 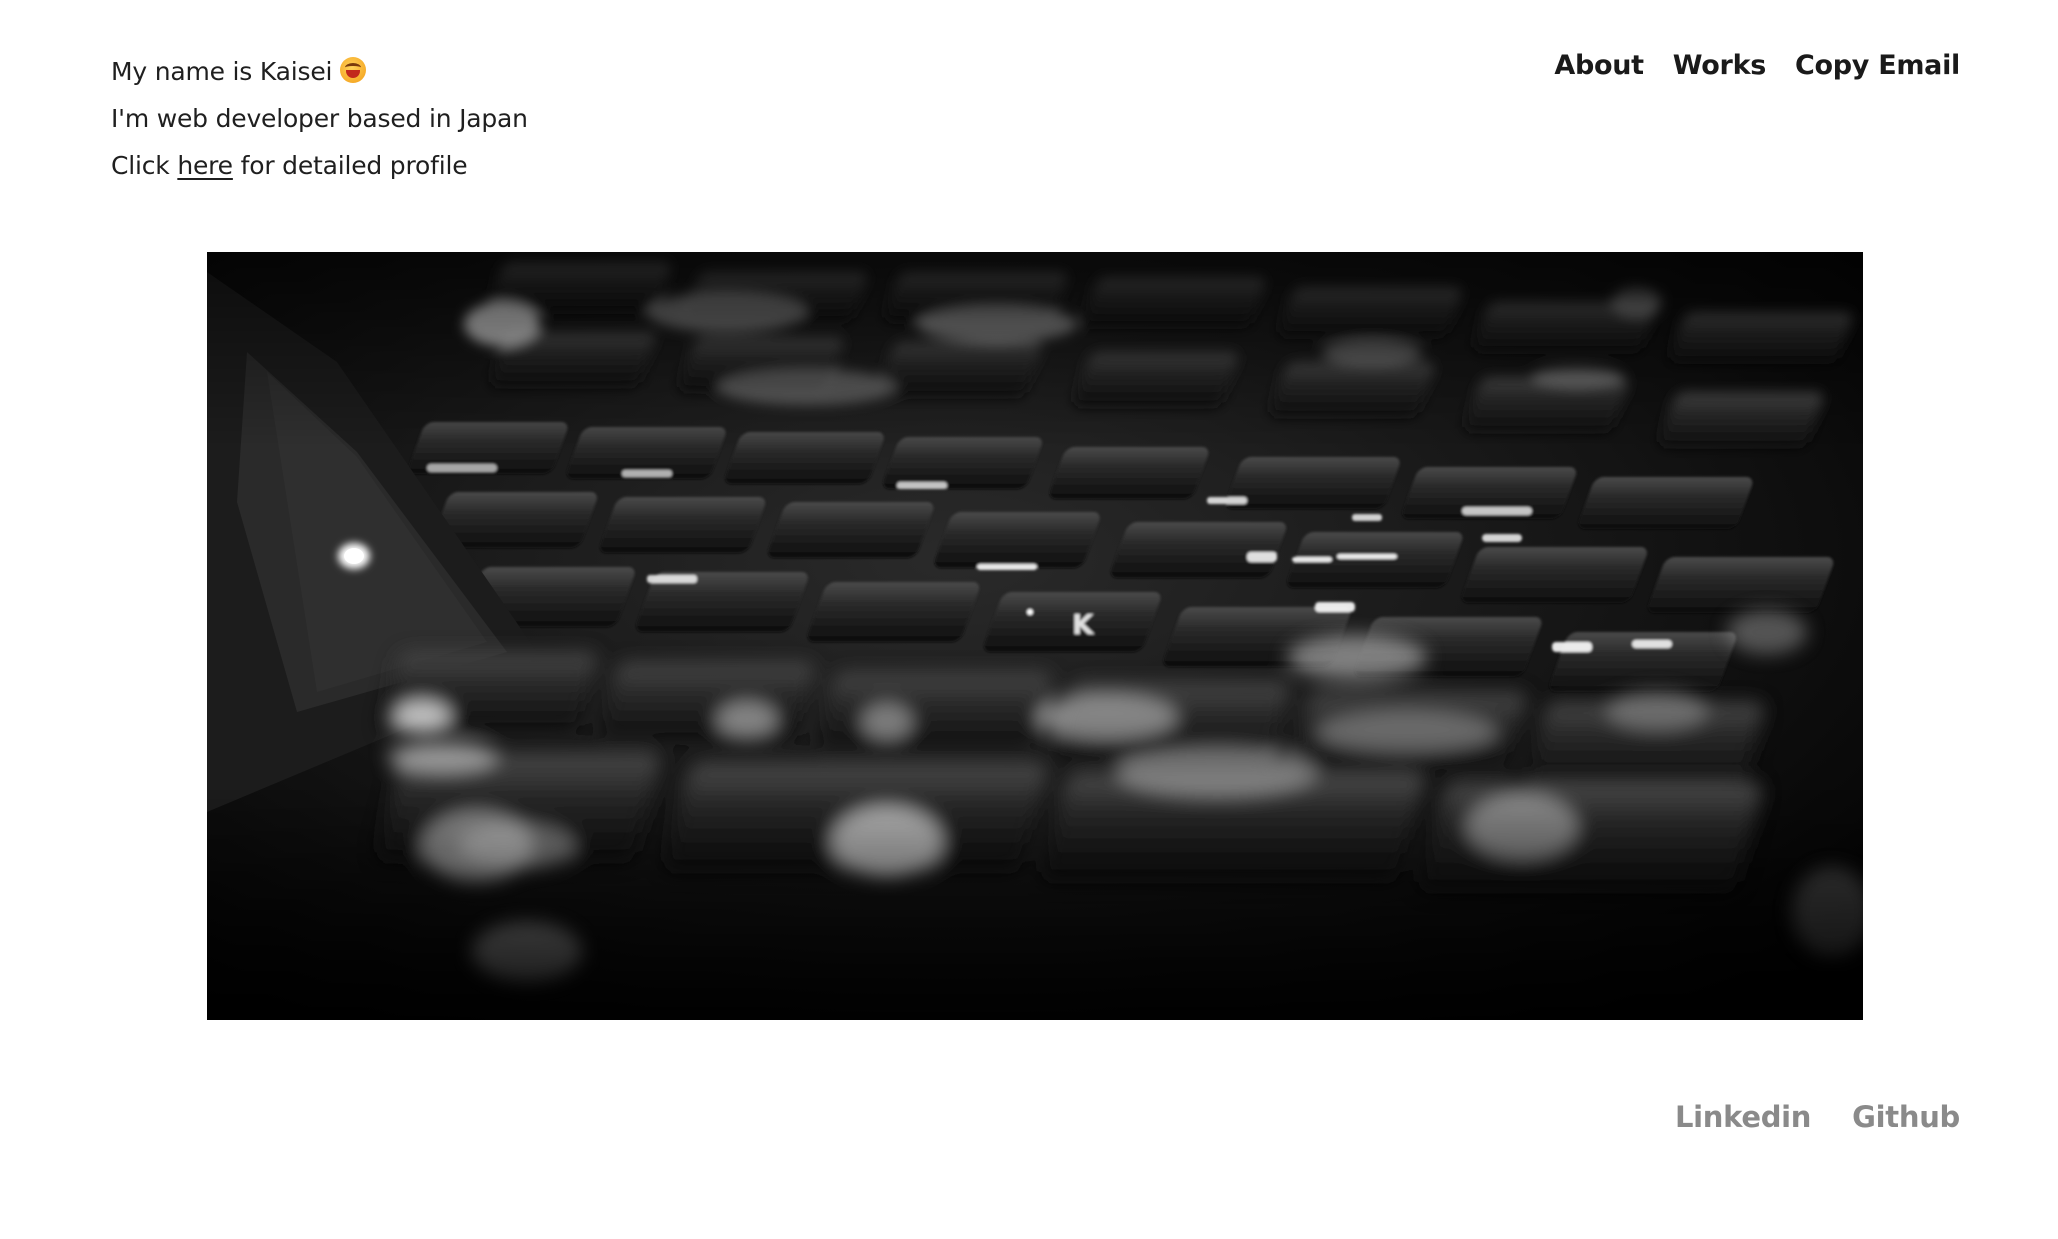 I want to click on intro-name-line: My name is Kaisei, so click(x=319, y=71).